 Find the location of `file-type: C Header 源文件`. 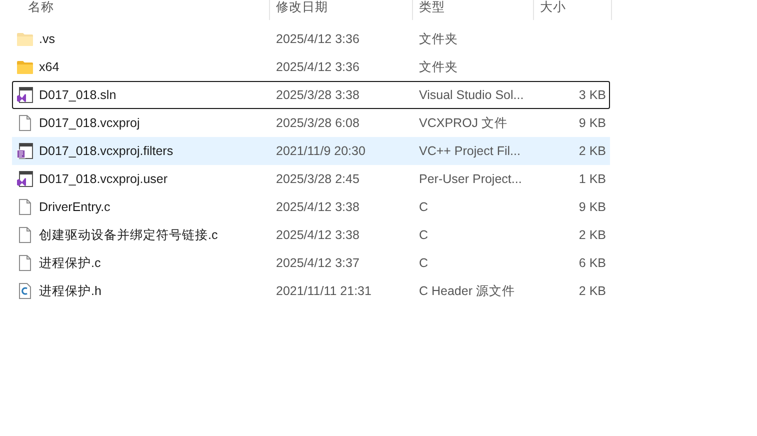

file-type: C Header 源文件 is located at coordinates (467, 291).